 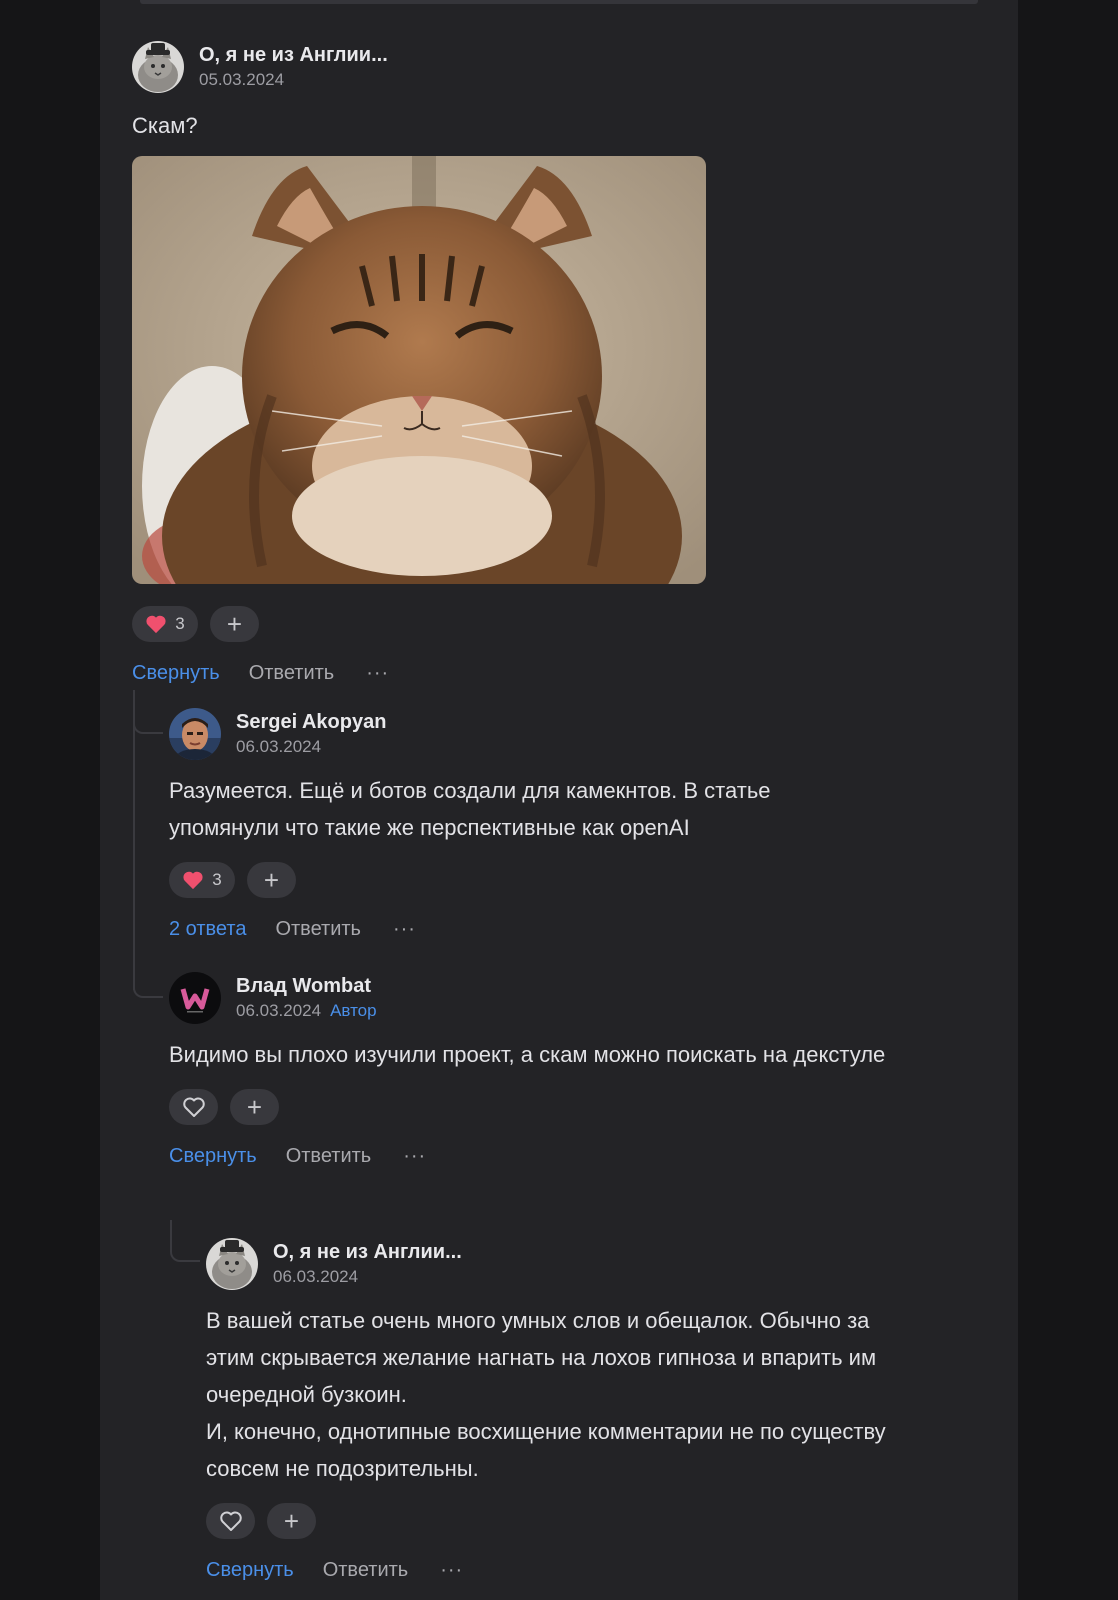 What do you see at coordinates (559, 2) in the screenshot?
I see `top-divider` at bounding box center [559, 2].